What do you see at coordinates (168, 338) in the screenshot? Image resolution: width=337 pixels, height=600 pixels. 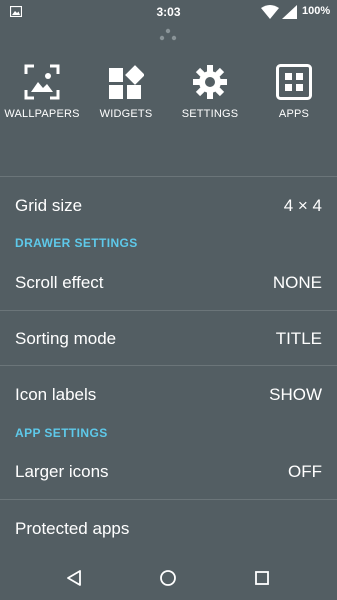 I see `sorting-mode-row: Sorting mode TITLE` at bounding box center [168, 338].